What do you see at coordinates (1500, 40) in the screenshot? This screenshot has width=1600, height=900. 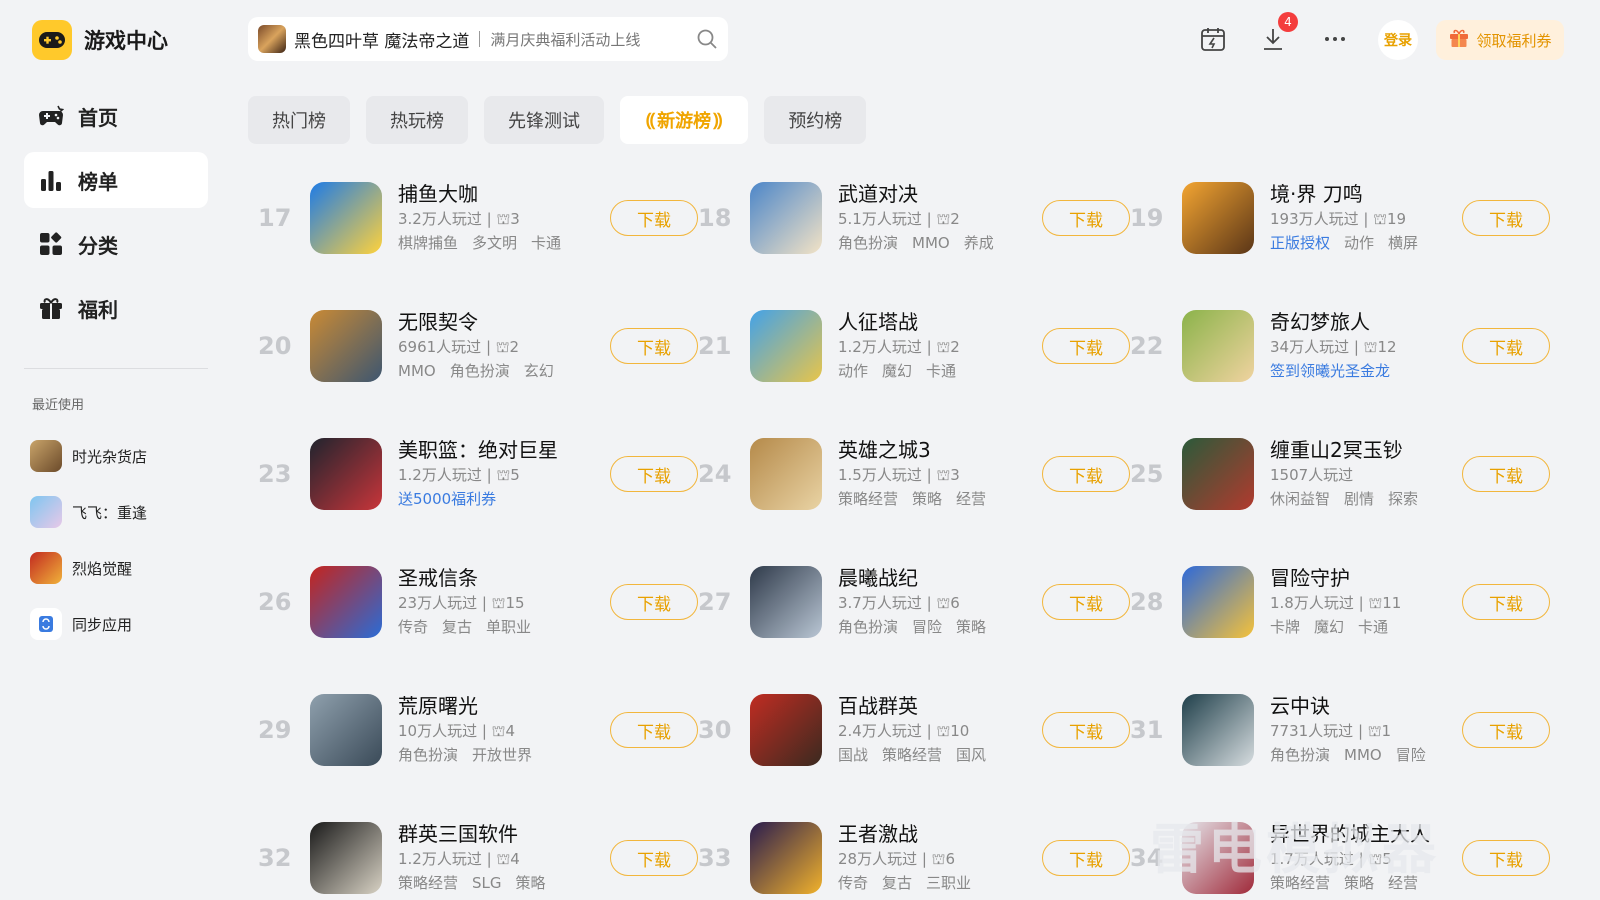 I see `claim-coupon-button: 领取福利券` at bounding box center [1500, 40].